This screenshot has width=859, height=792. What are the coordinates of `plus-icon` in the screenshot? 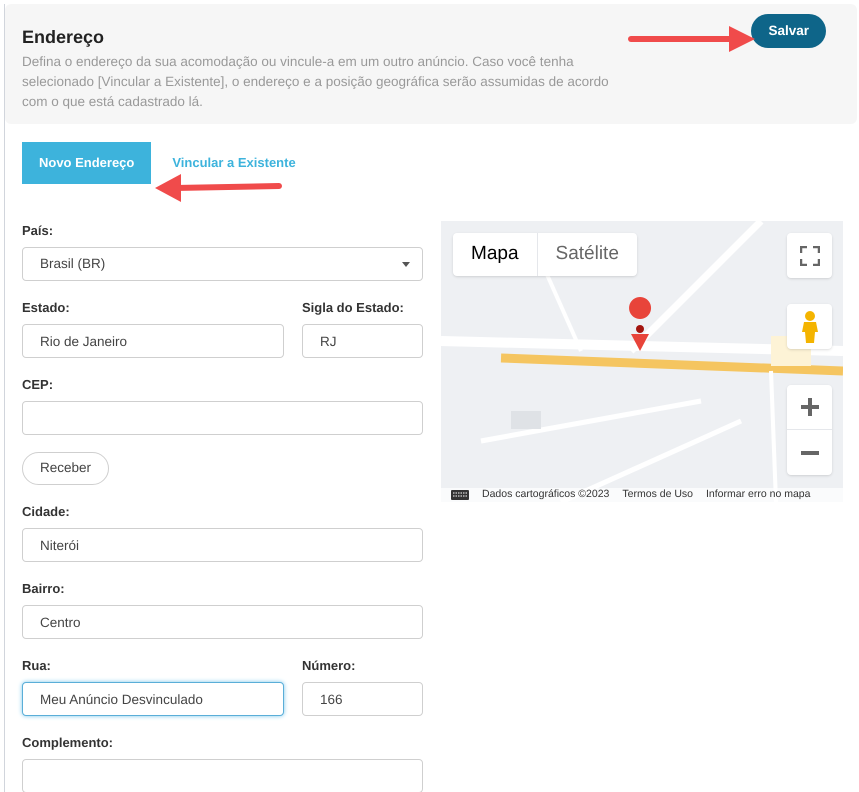 It's located at (809, 407).